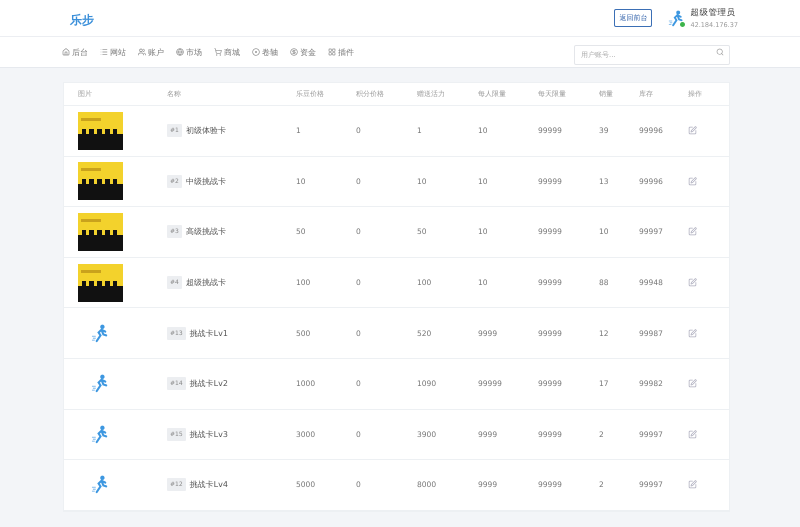  What do you see at coordinates (332, 52) in the screenshot?
I see `grid-icon` at bounding box center [332, 52].